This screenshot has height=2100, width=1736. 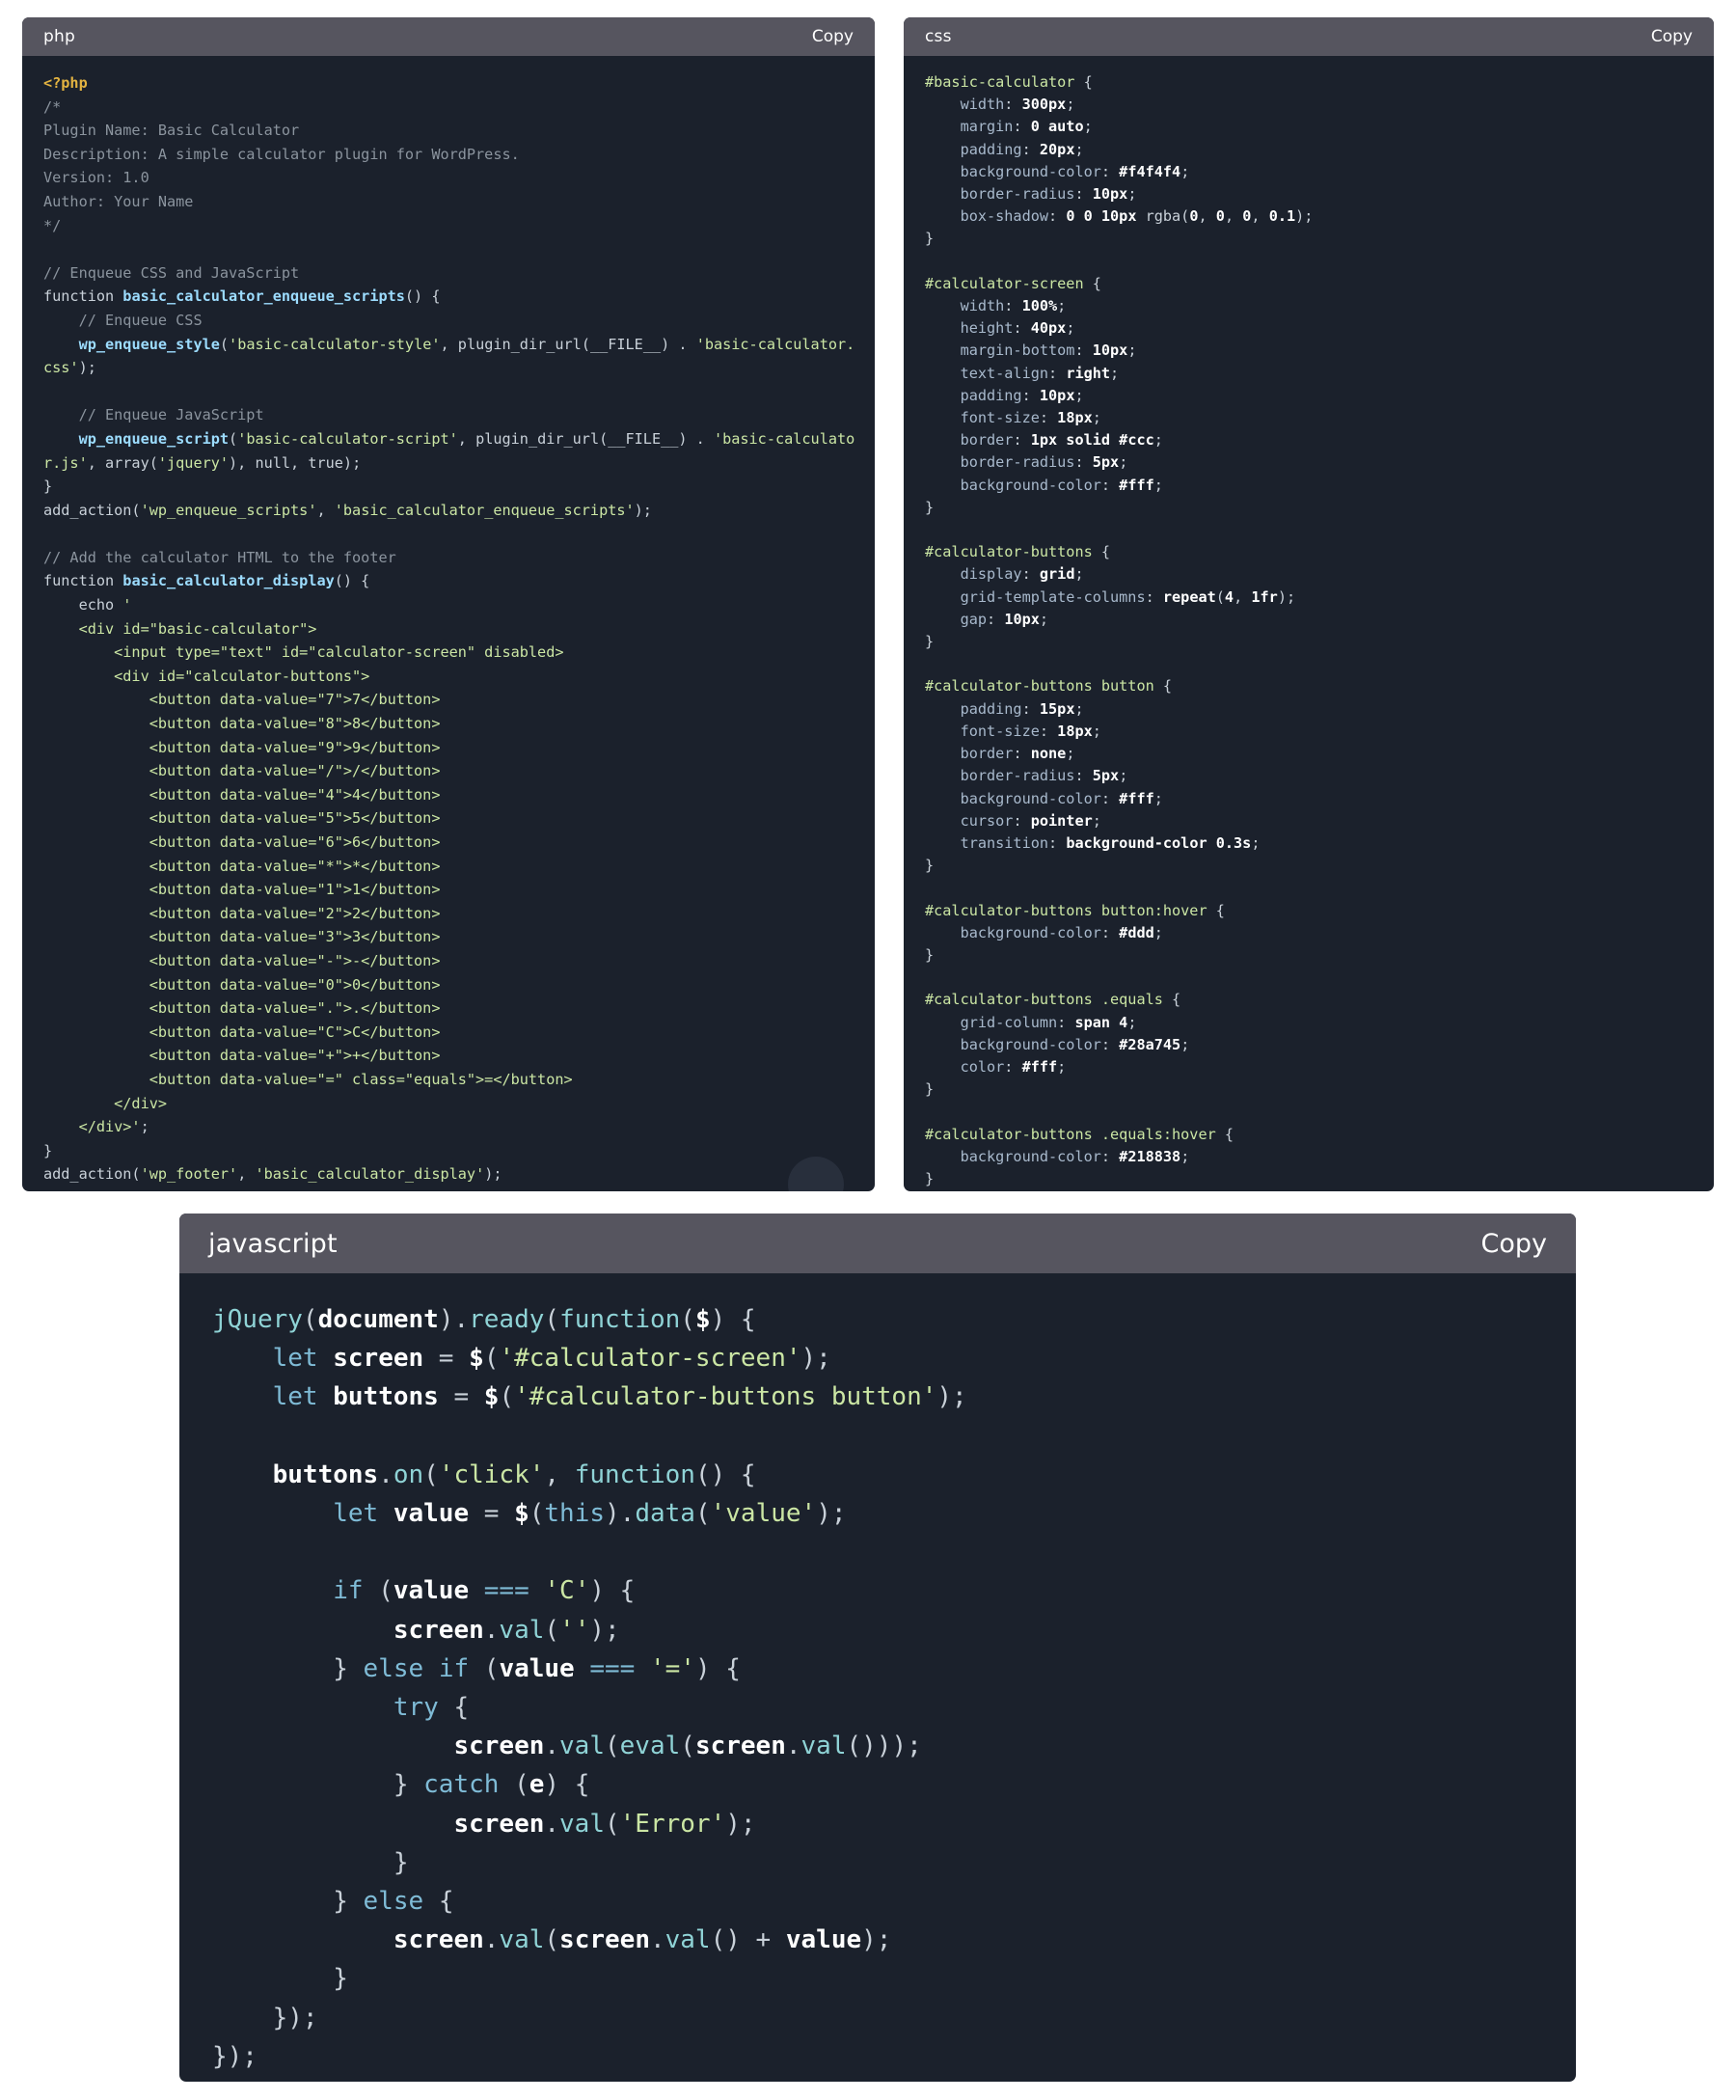 What do you see at coordinates (1309, 36) in the screenshot?
I see `css-card-header: css Copy` at bounding box center [1309, 36].